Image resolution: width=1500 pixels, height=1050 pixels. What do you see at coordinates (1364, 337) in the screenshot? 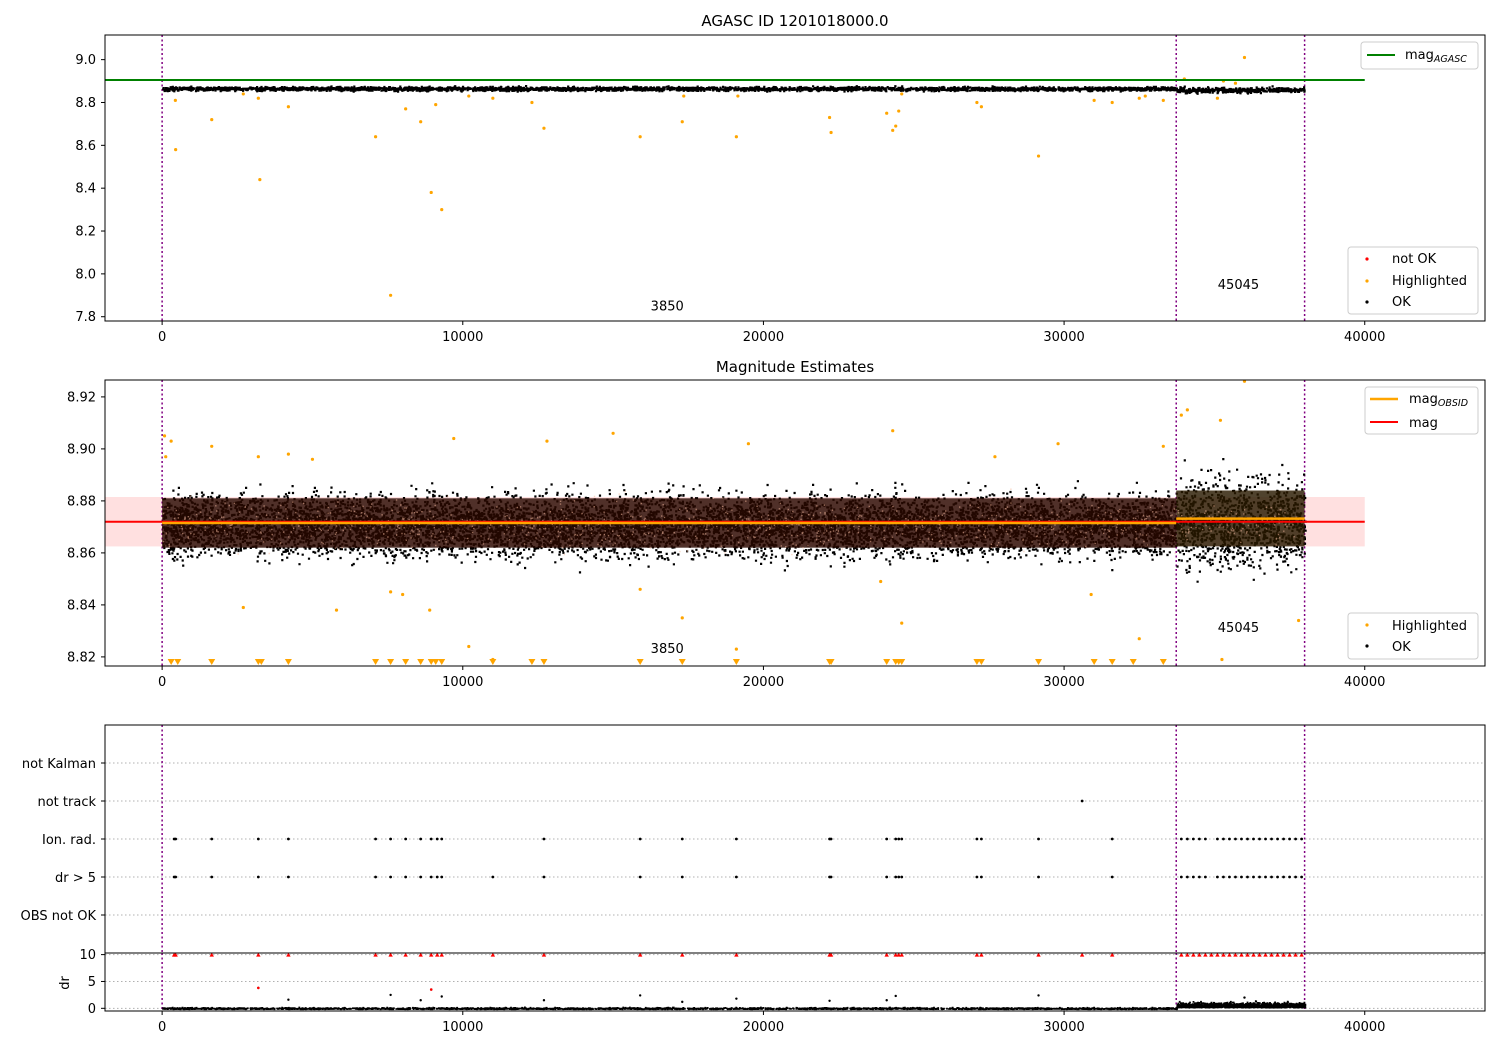
I see `x-tick-label: 40000` at bounding box center [1364, 337].